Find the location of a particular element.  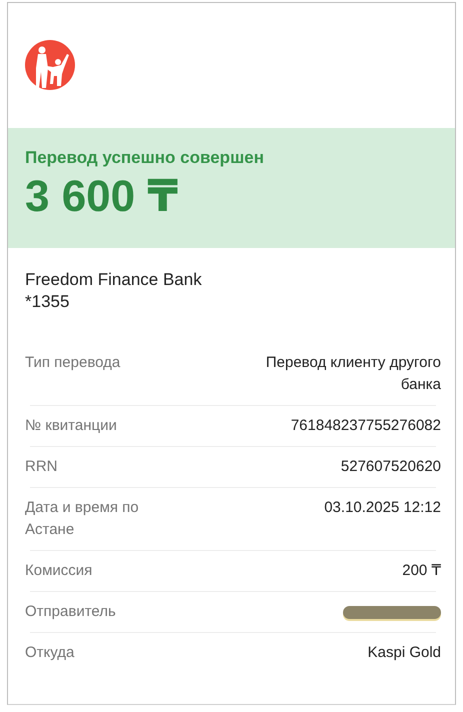

detail-label: Тип перевода is located at coordinates (72, 363).